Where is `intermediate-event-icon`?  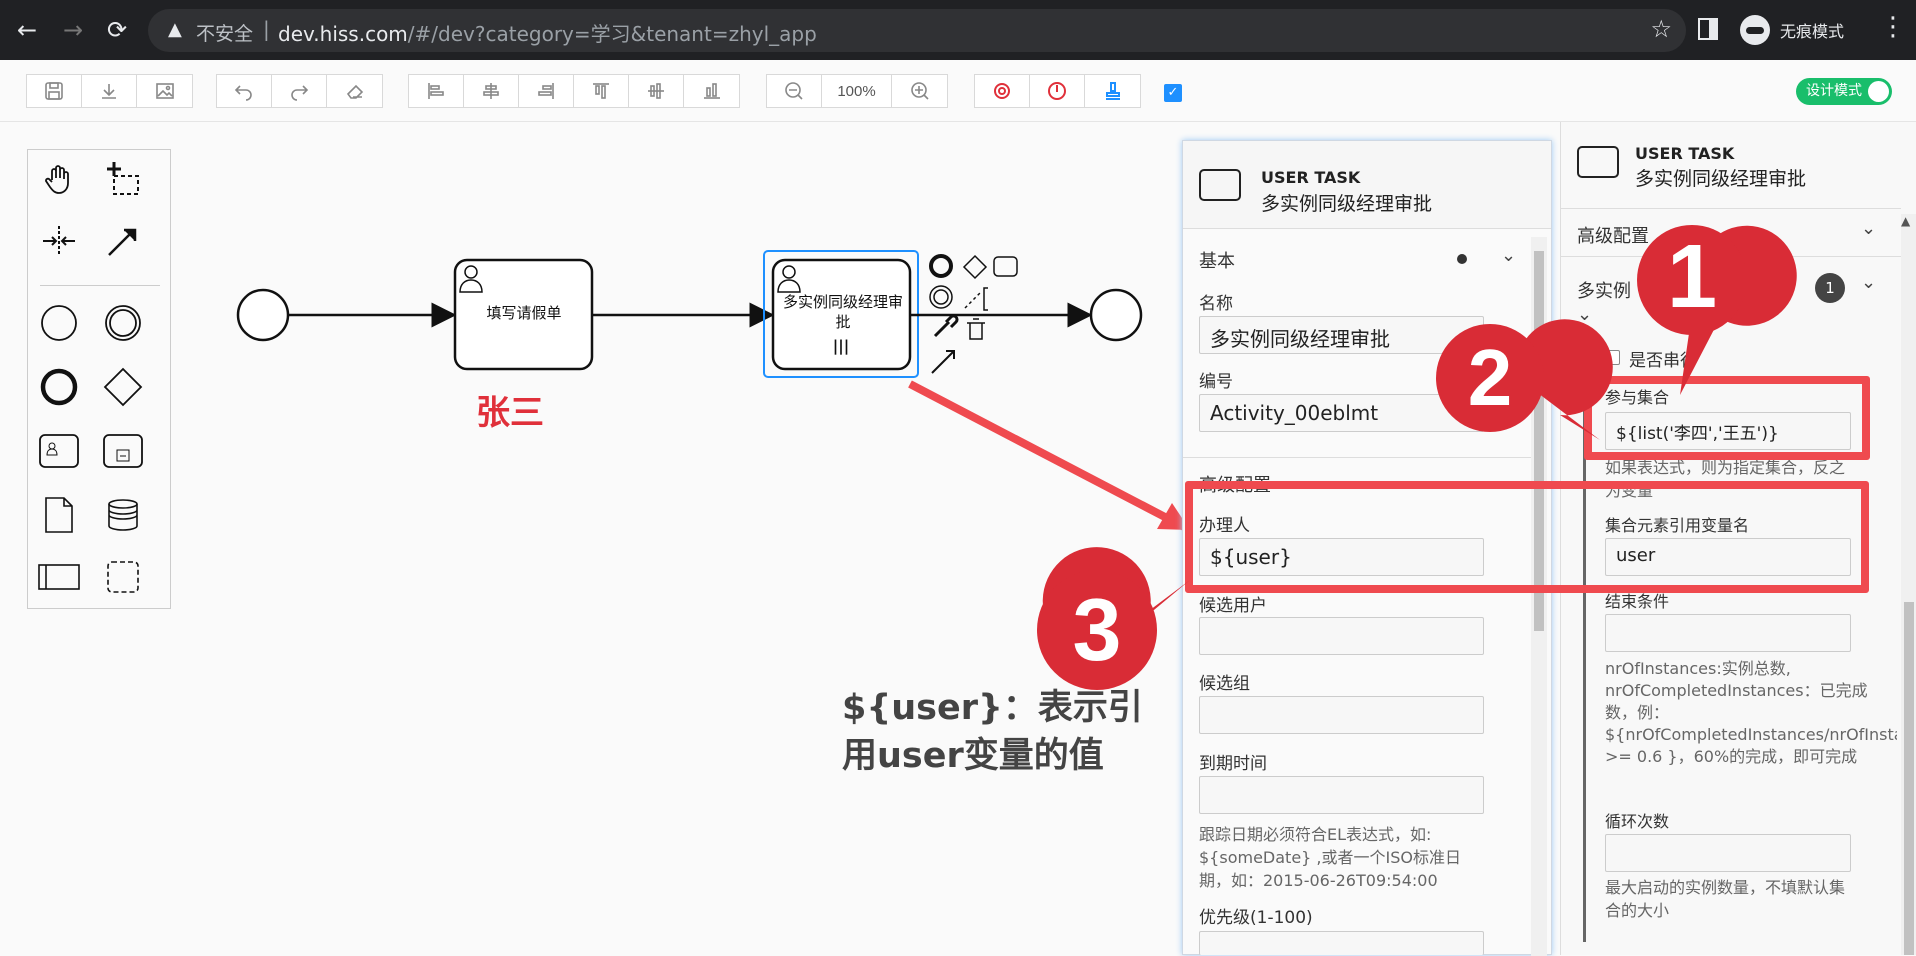 intermediate-event-icon is located at coordinates (123, 323).